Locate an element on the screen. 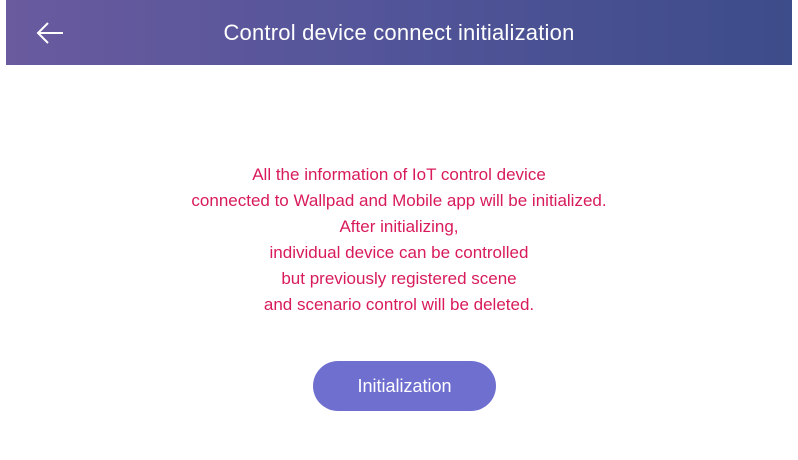 The image size is (798, 460). back-arrow-icon is located at coordinates (49, 33).